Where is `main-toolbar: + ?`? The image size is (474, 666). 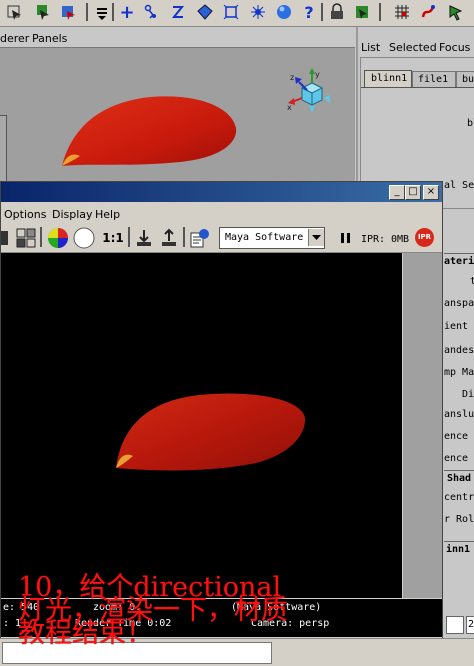
main-toolbar: + ? is located at coordinates (237, 13).